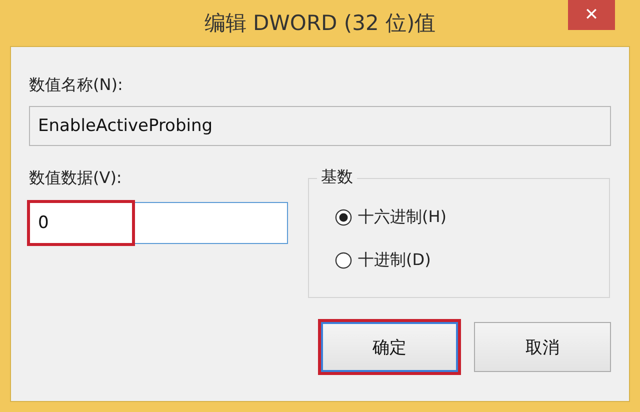 The height and width of the screenshot is (412, 640). I want to click on name-field: EnableActiveProbing, so click(320, 126).